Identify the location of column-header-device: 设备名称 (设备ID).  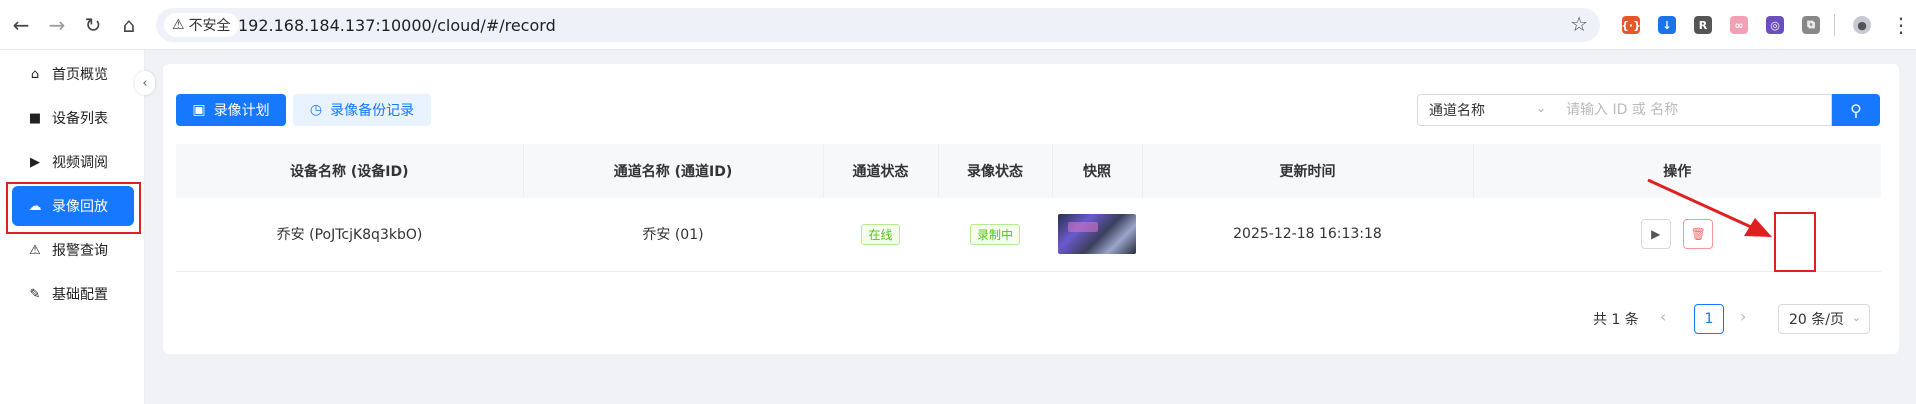
(350, 171).